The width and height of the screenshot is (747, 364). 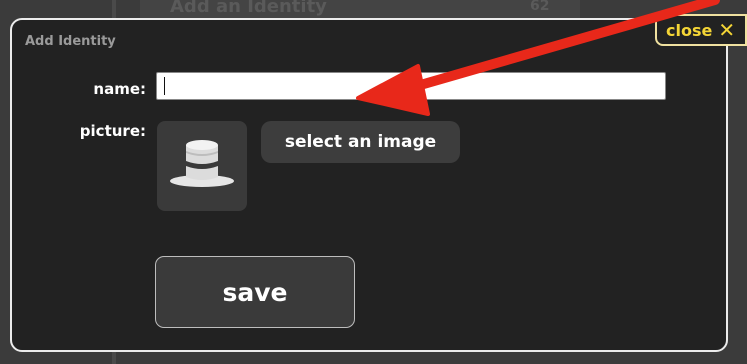 I want to click on background-ghost-count: 62, so click(x=540, y=7).